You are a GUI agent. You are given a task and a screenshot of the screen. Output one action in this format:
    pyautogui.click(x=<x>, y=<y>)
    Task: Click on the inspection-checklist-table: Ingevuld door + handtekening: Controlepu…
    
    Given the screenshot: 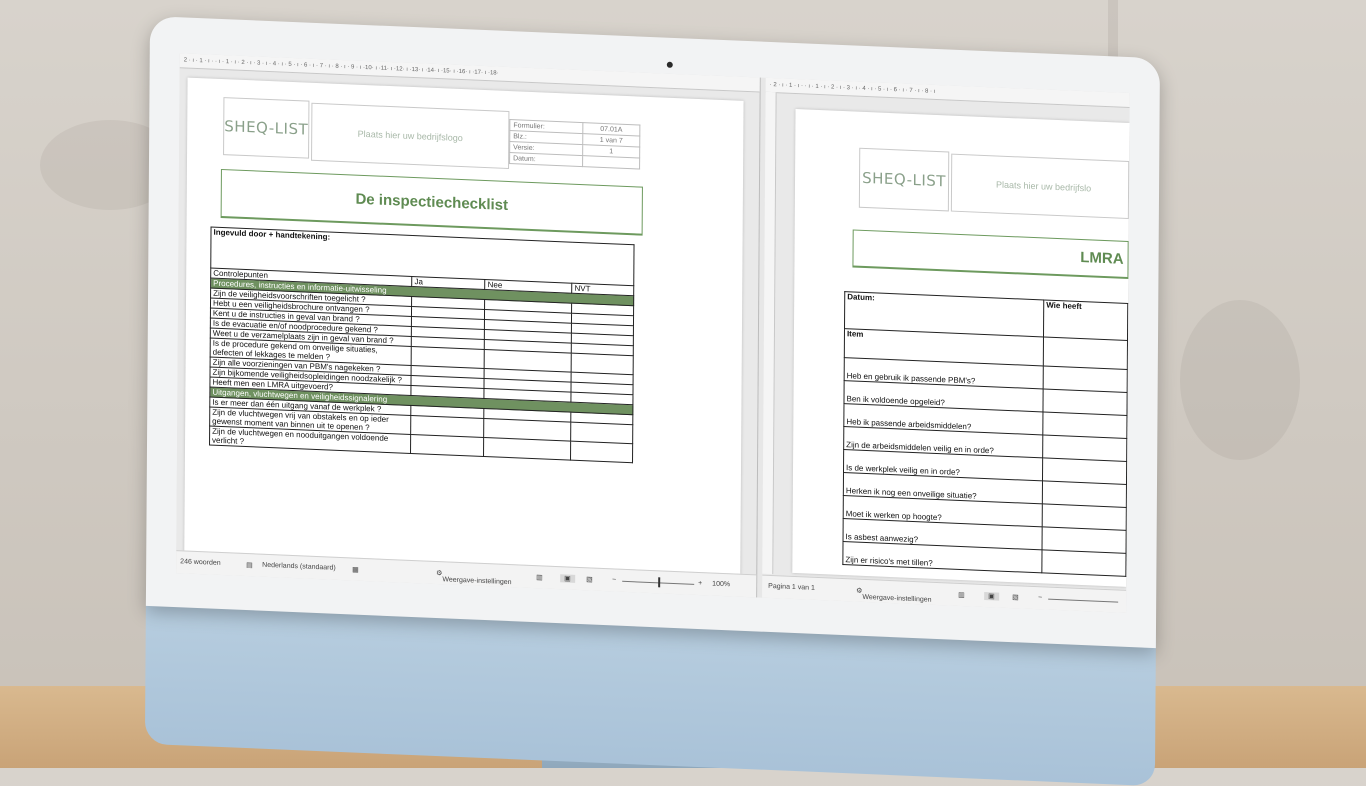 What is the action you would take?
    pyautogui.click(x=422, y=345)
    